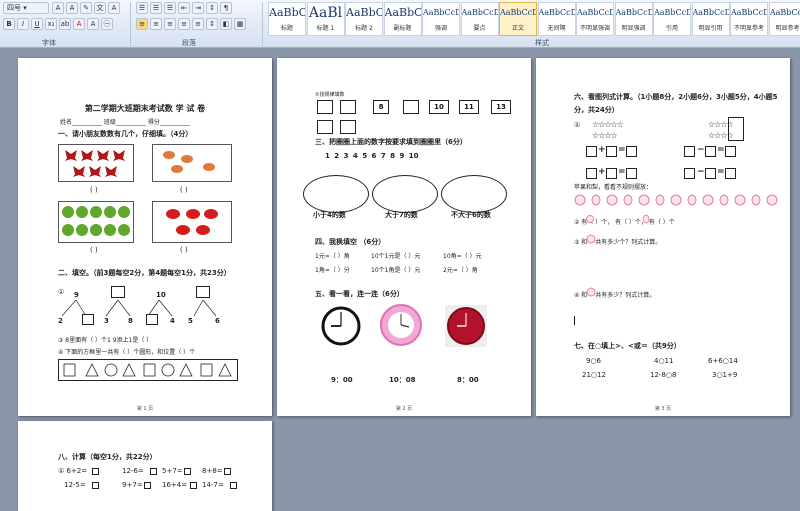 Image resolution: width=800 pixels, height=511 pixels. What do you see at coordinates (287, 19) in the screenshot?
I see `style-item: AaBbC标题` at bounding box center [287, 19].